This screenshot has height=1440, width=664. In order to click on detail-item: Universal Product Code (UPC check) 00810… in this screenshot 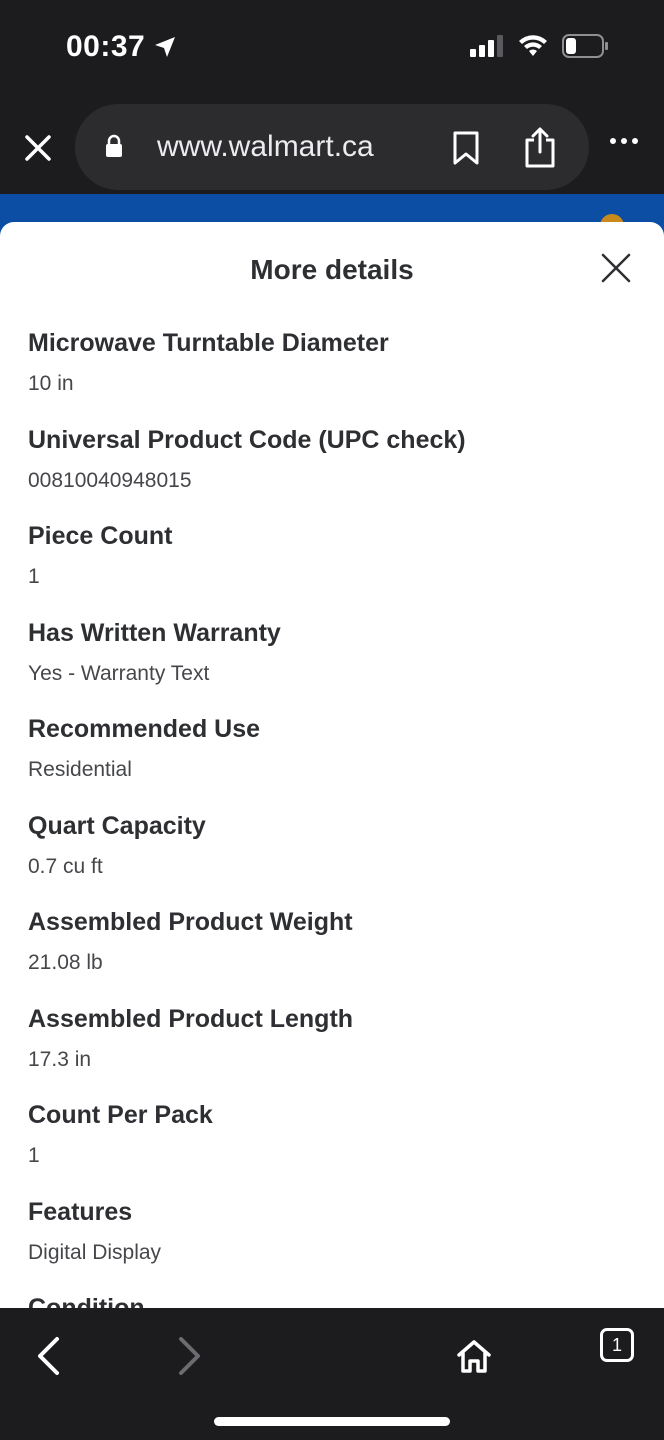, I will do `click(333, 471)`.